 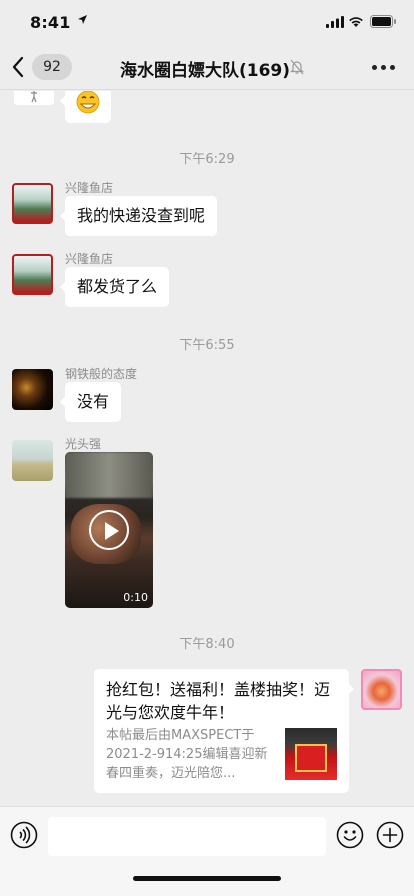 I want to click on sender-name: 光头强, so click(x=83, y=444).